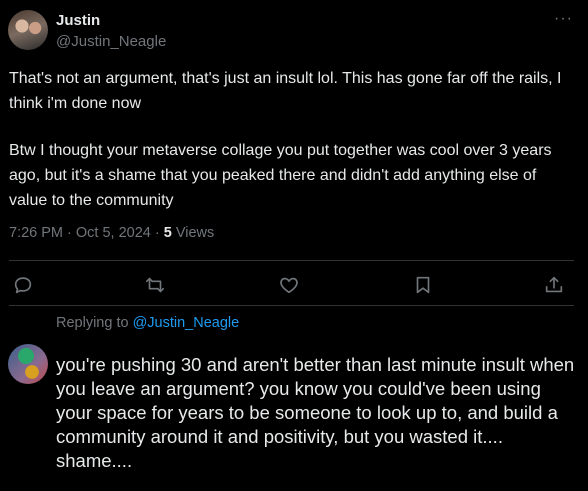  What do you see at coordinates (555, 286) in the screenshot?
I see `share-icon` at bounding box center [555, 286].